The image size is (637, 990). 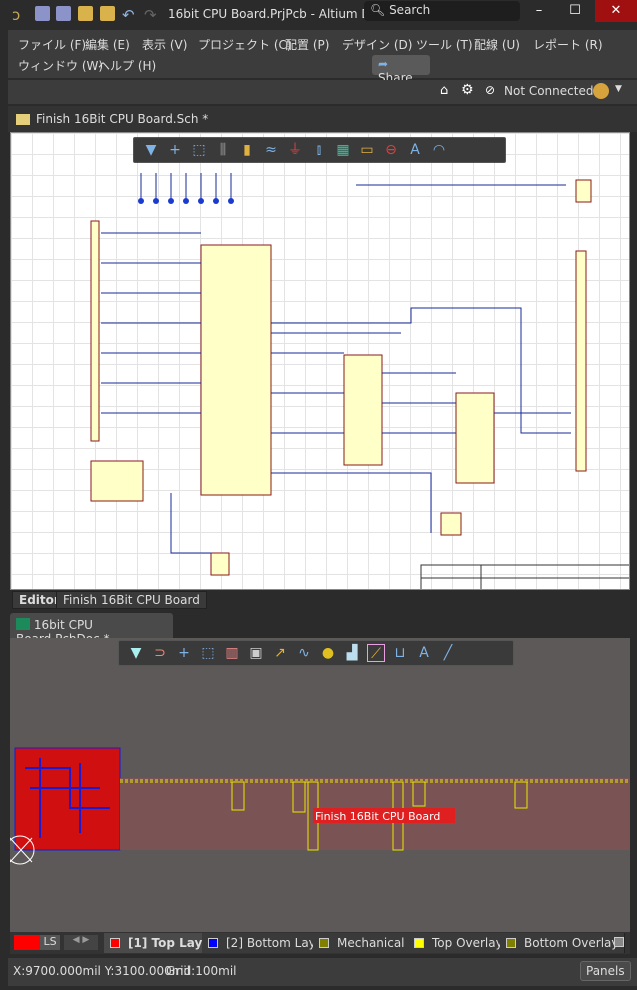 What do you see at coordinates (201, 971) in the screenshot?
I see `grid-size: Grid:100mil` at bounding box center [201, 971].